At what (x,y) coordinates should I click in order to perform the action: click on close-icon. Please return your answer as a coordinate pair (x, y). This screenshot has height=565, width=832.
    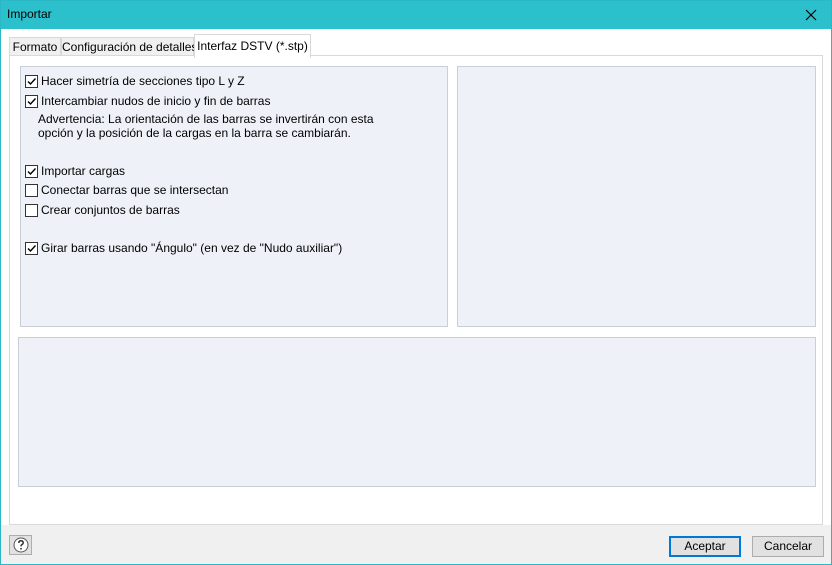
    Looking at the image, I should click on (811, 15).